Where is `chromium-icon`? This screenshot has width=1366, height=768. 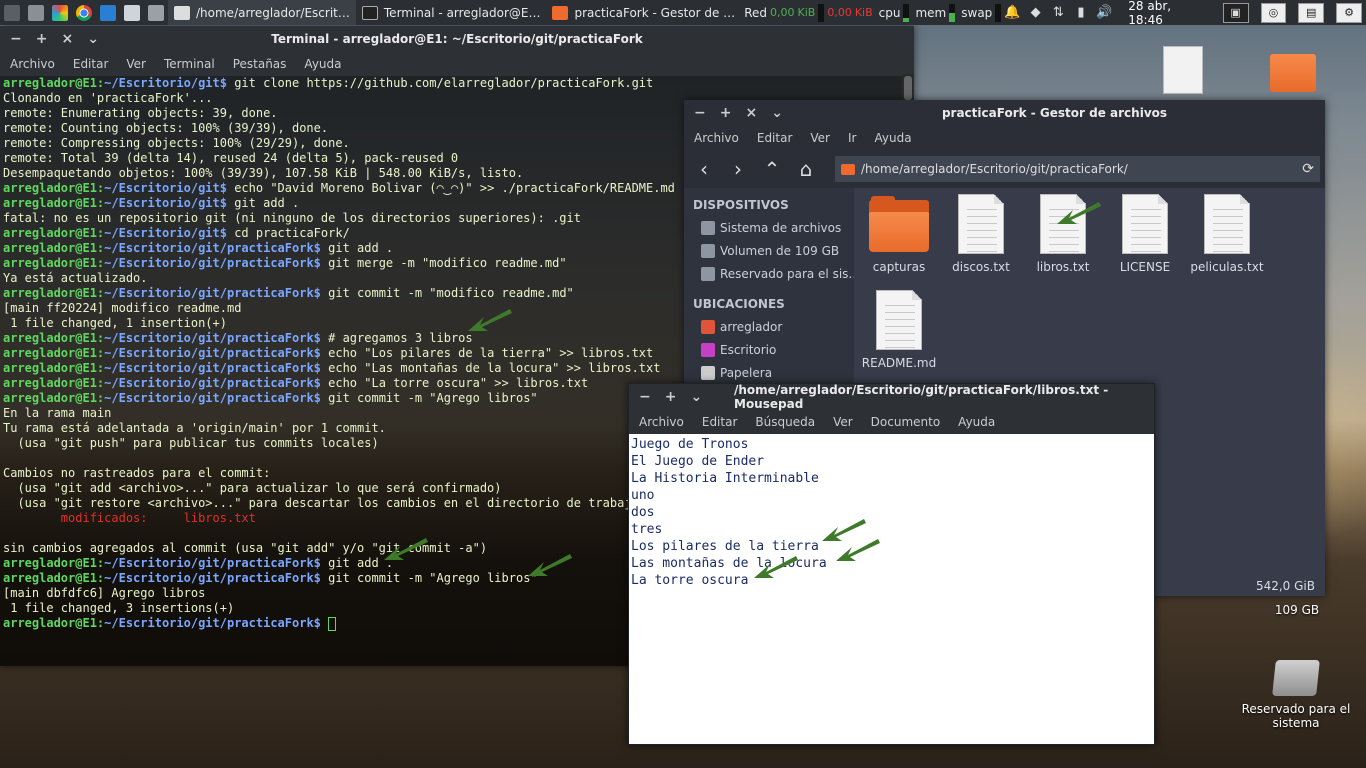
chromium-icon is located at coordinates (84, 12).